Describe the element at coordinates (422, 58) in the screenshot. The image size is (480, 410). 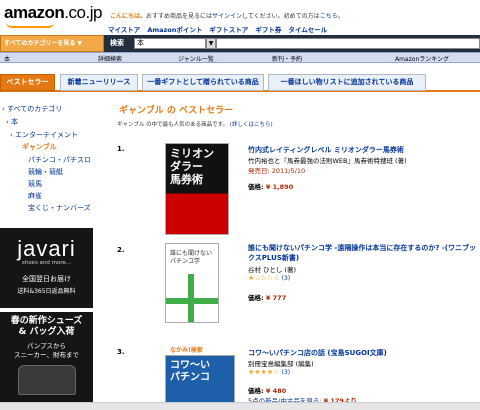
I see `nav-ranking: Amazonランキング` at that location.